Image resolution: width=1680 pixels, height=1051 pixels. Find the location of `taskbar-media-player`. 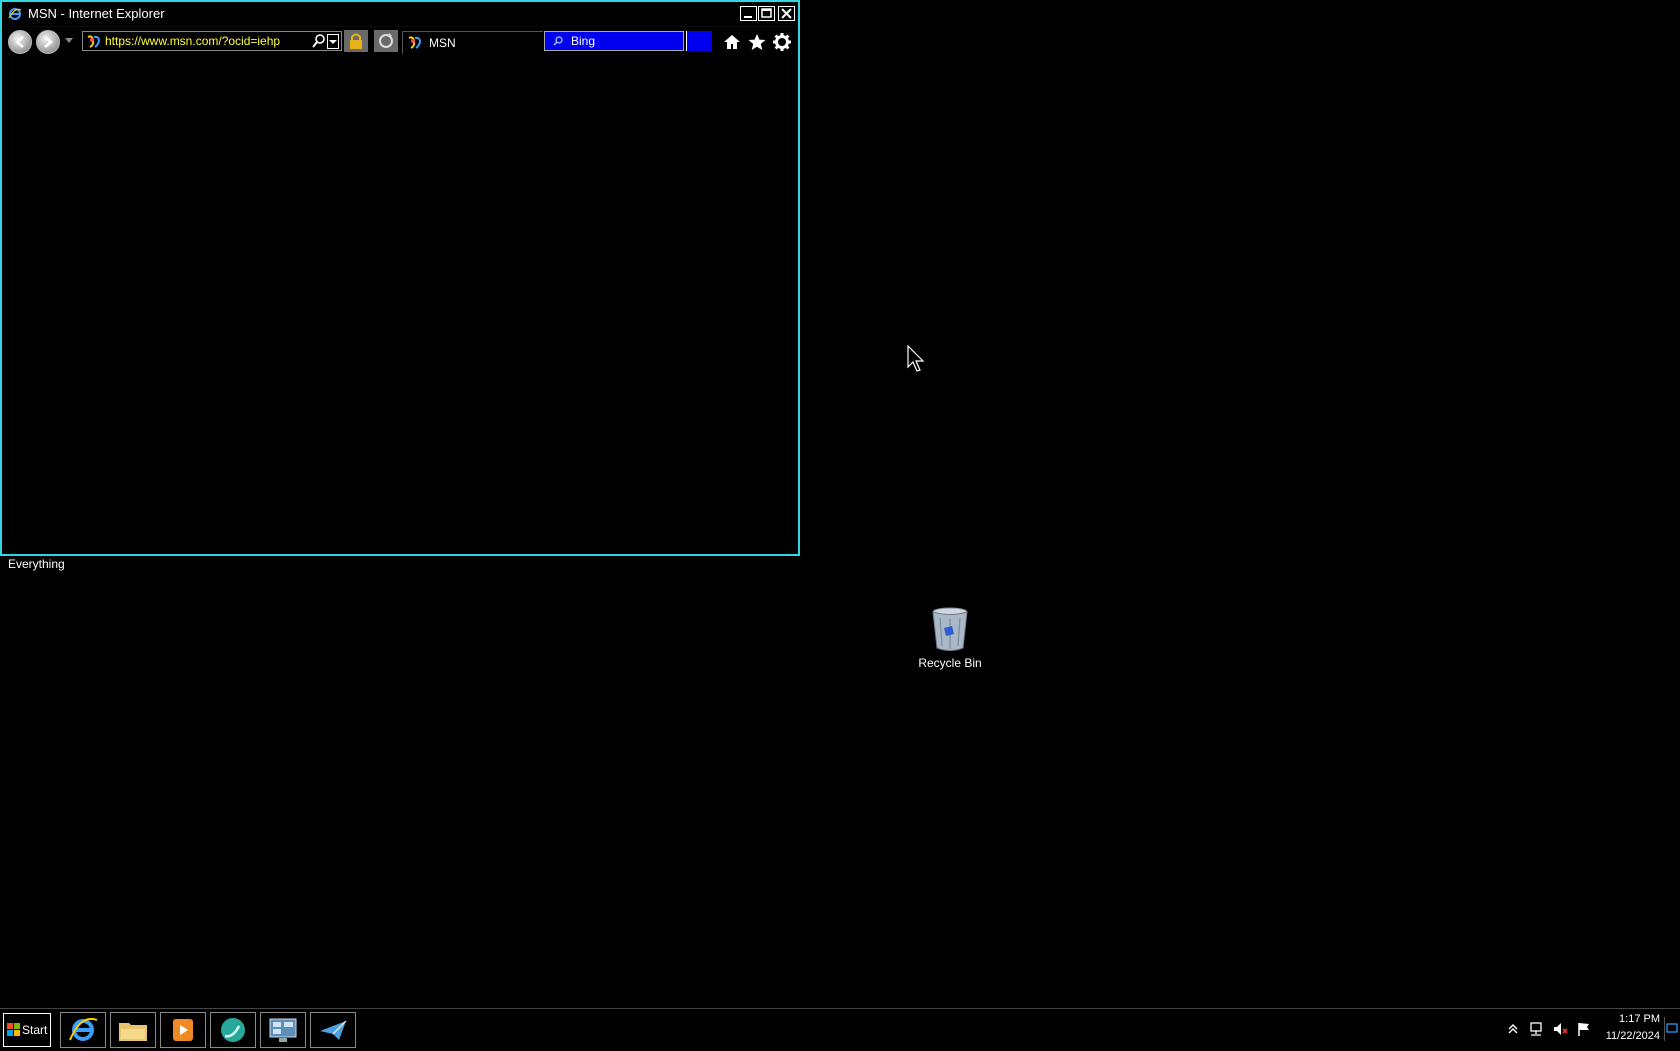

taskbar-media-player is located at coordinates (183, 1030).